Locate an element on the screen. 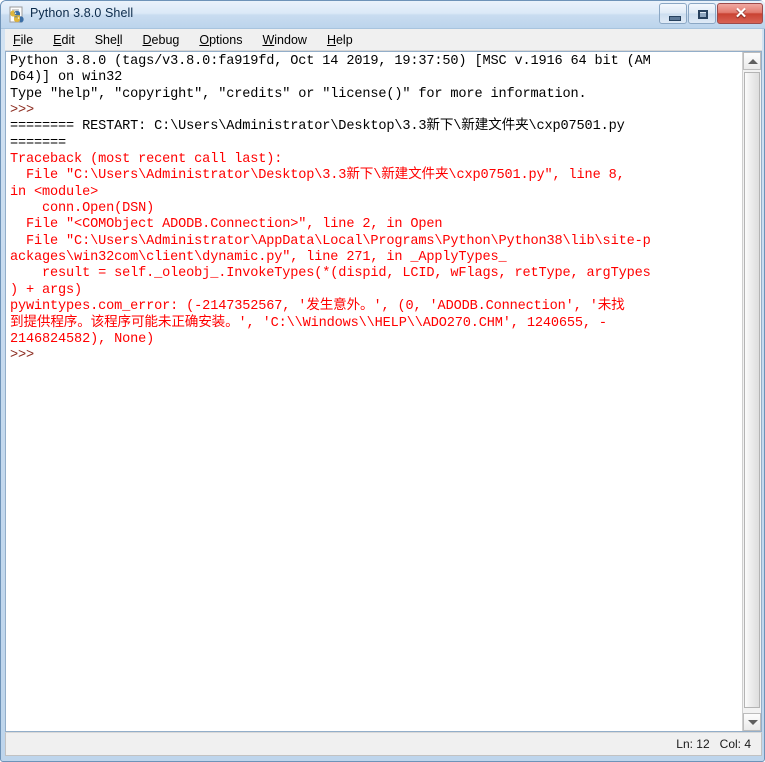  scrollbar-thumb is located at coordinates (752, 390).